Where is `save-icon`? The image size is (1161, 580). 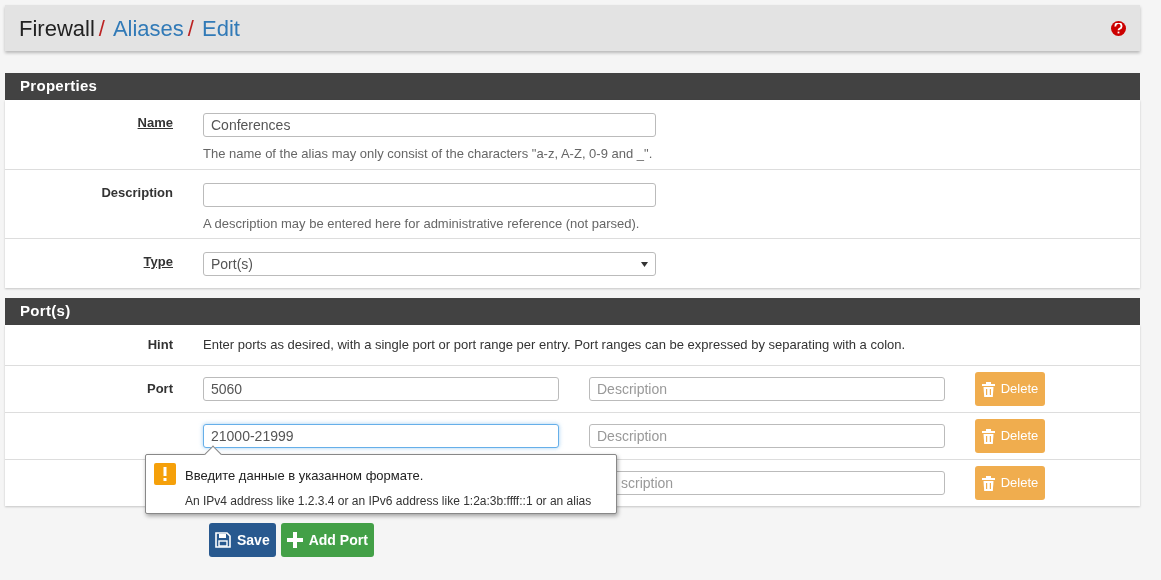
save-icon is located at coordinates (223, 540).